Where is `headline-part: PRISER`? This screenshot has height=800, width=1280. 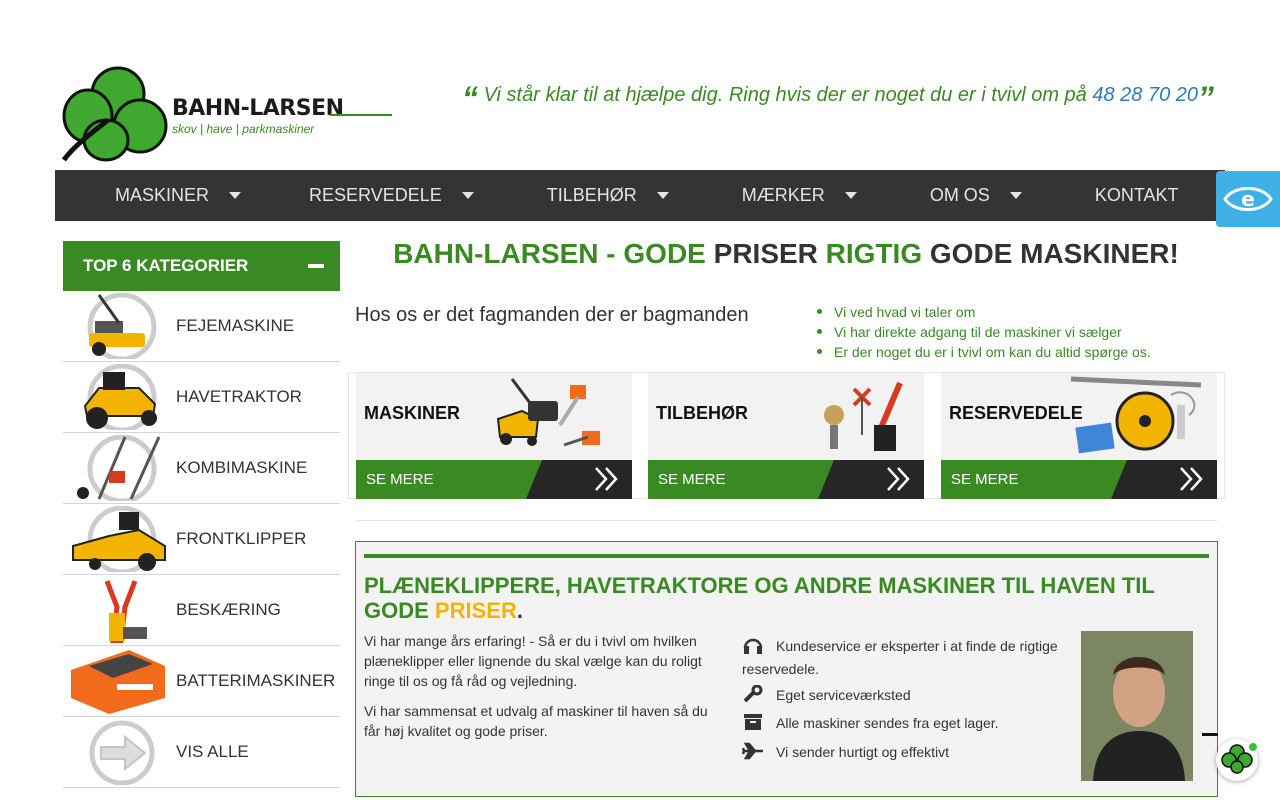 headline-part: PRISER is located at coordinates (765, 253).